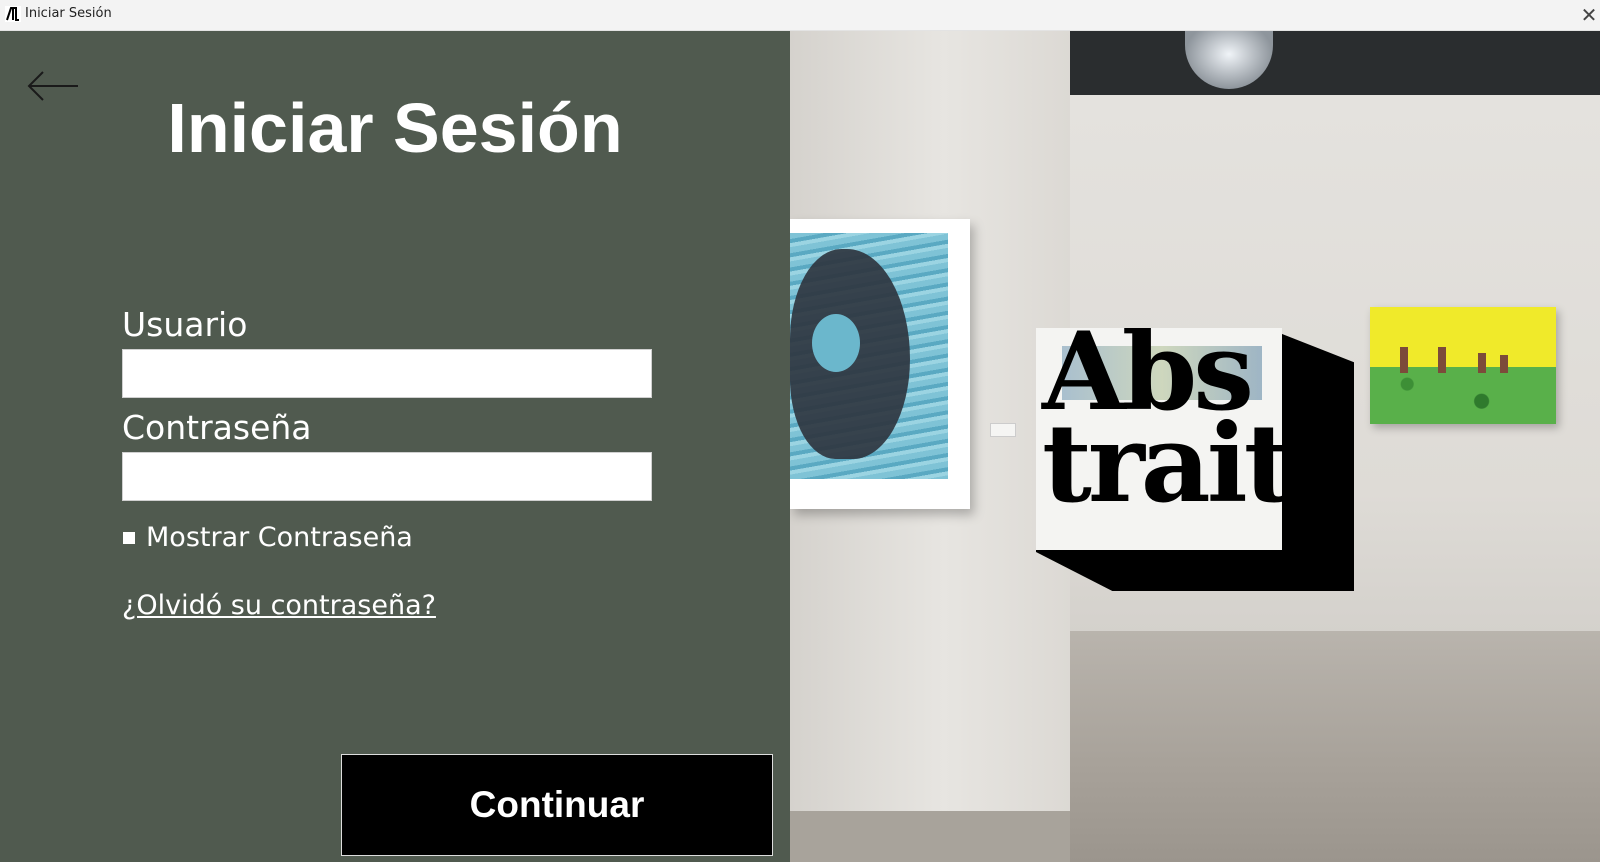 The image size is (1600, 862). Describe the element at coordinates (279, 537) in the screenshot. I see `show-password-label: Mostrar Contraseña` at that location.